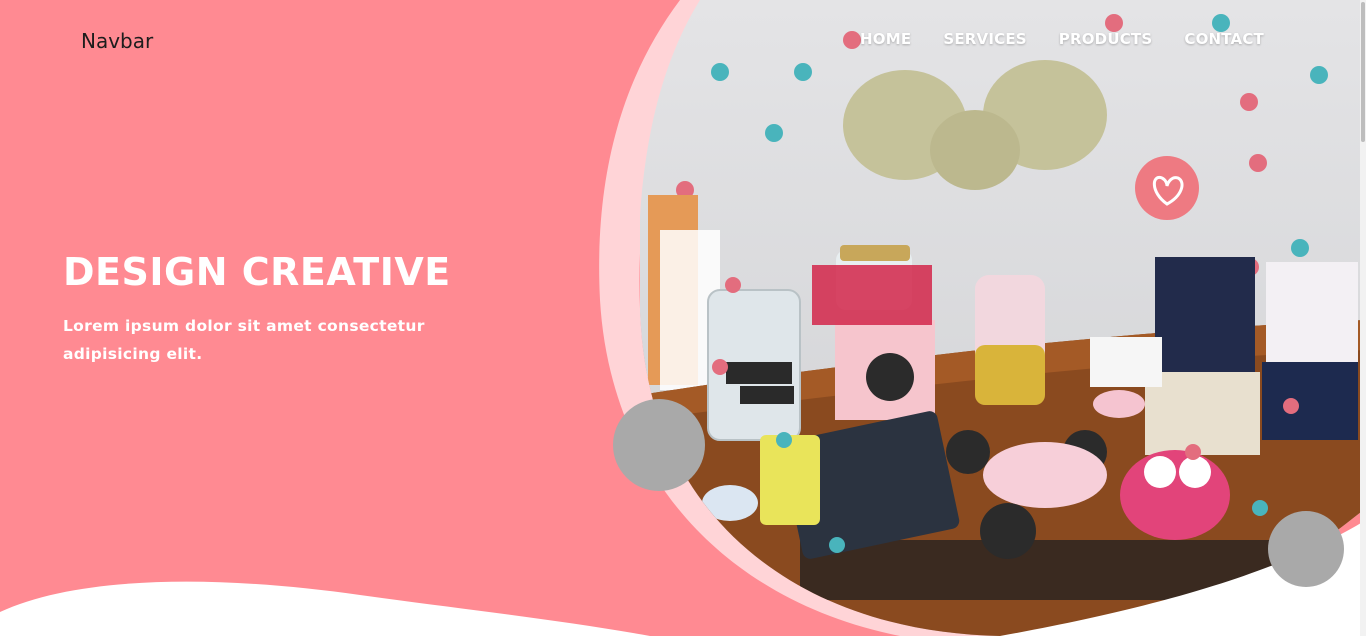 The image size is (1366, 636). I want to click on nav-link-contact: CONTACT, so click(1224, 39).